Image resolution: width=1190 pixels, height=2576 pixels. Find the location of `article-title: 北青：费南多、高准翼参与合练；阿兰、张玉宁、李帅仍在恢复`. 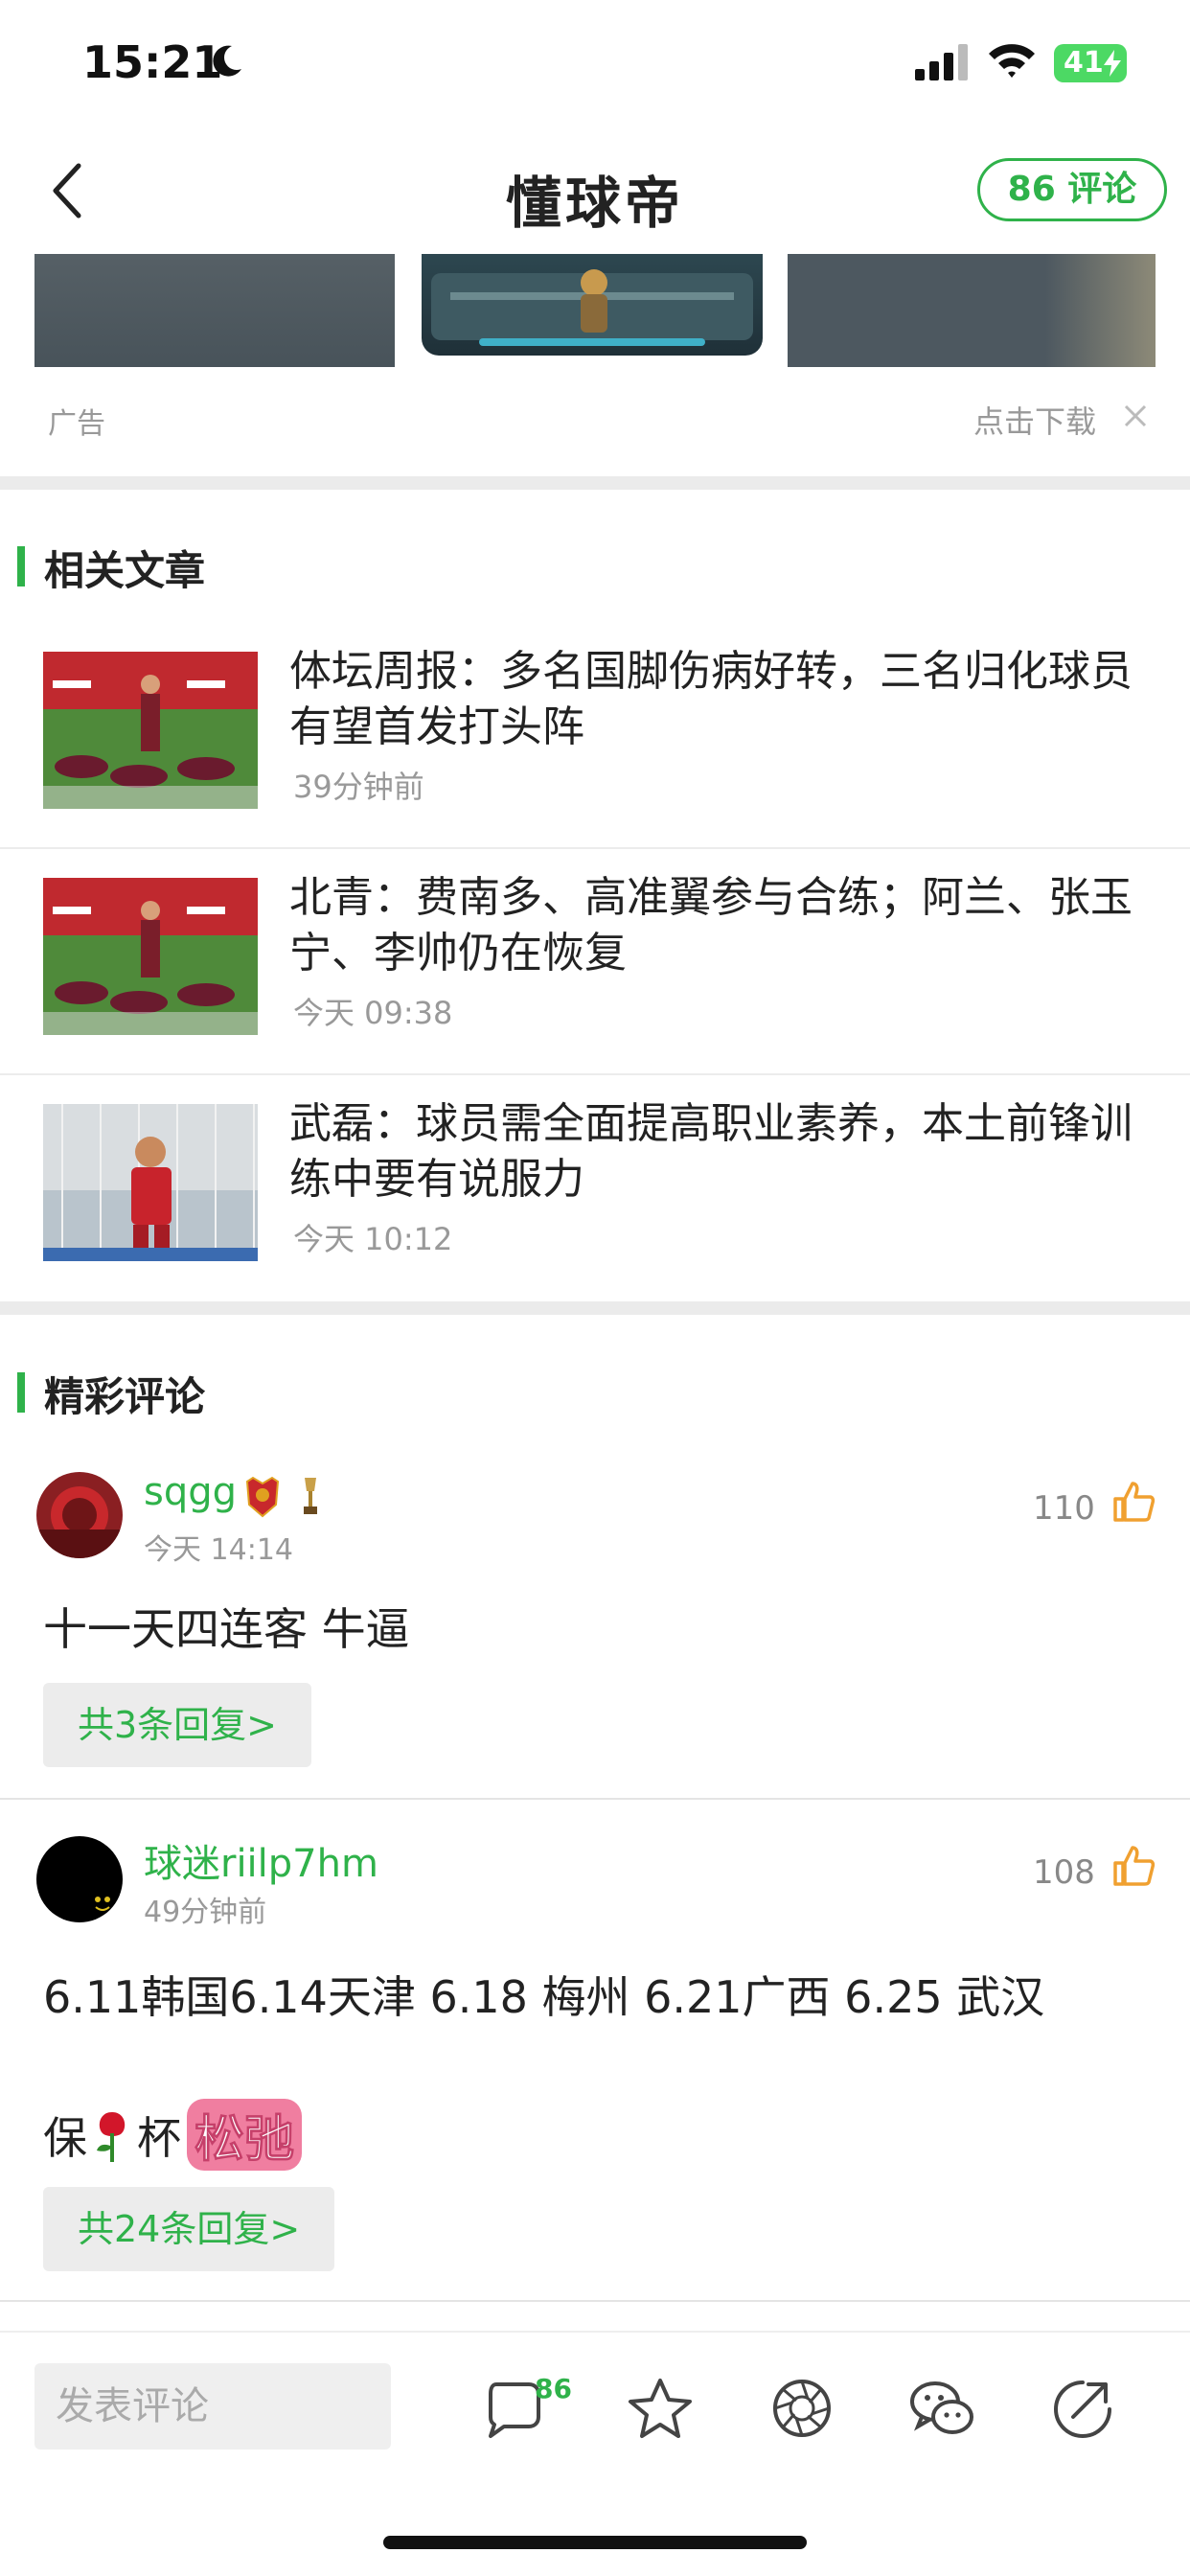

article-title: 北青：费南多、高准翼参与合练；阿兰、张玉宁、李帅仍在恢复 is located at coordinates (711, 925).